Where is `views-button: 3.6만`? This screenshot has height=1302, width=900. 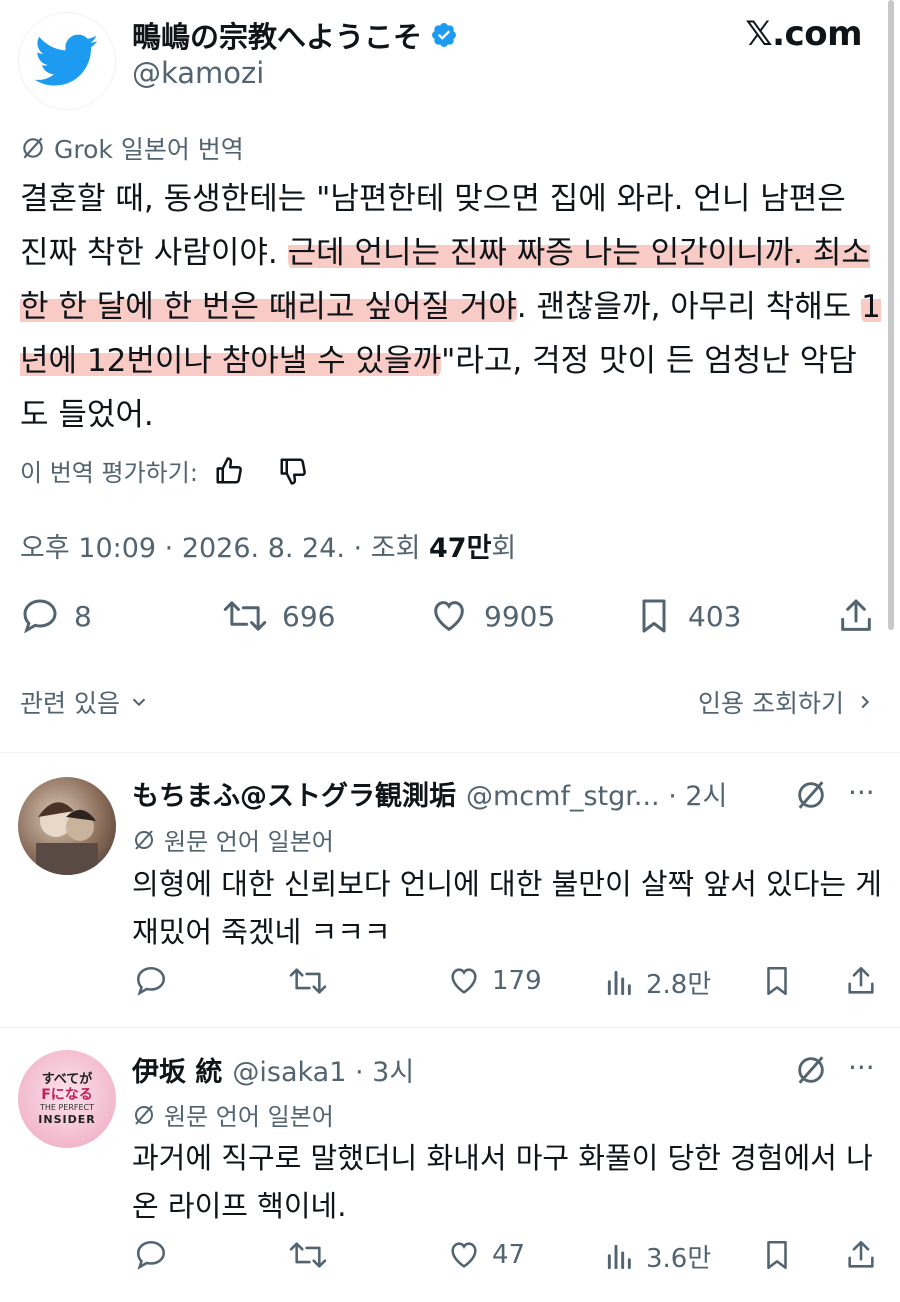 views-button: 3.6만 is located at coordinates (657, 1256).